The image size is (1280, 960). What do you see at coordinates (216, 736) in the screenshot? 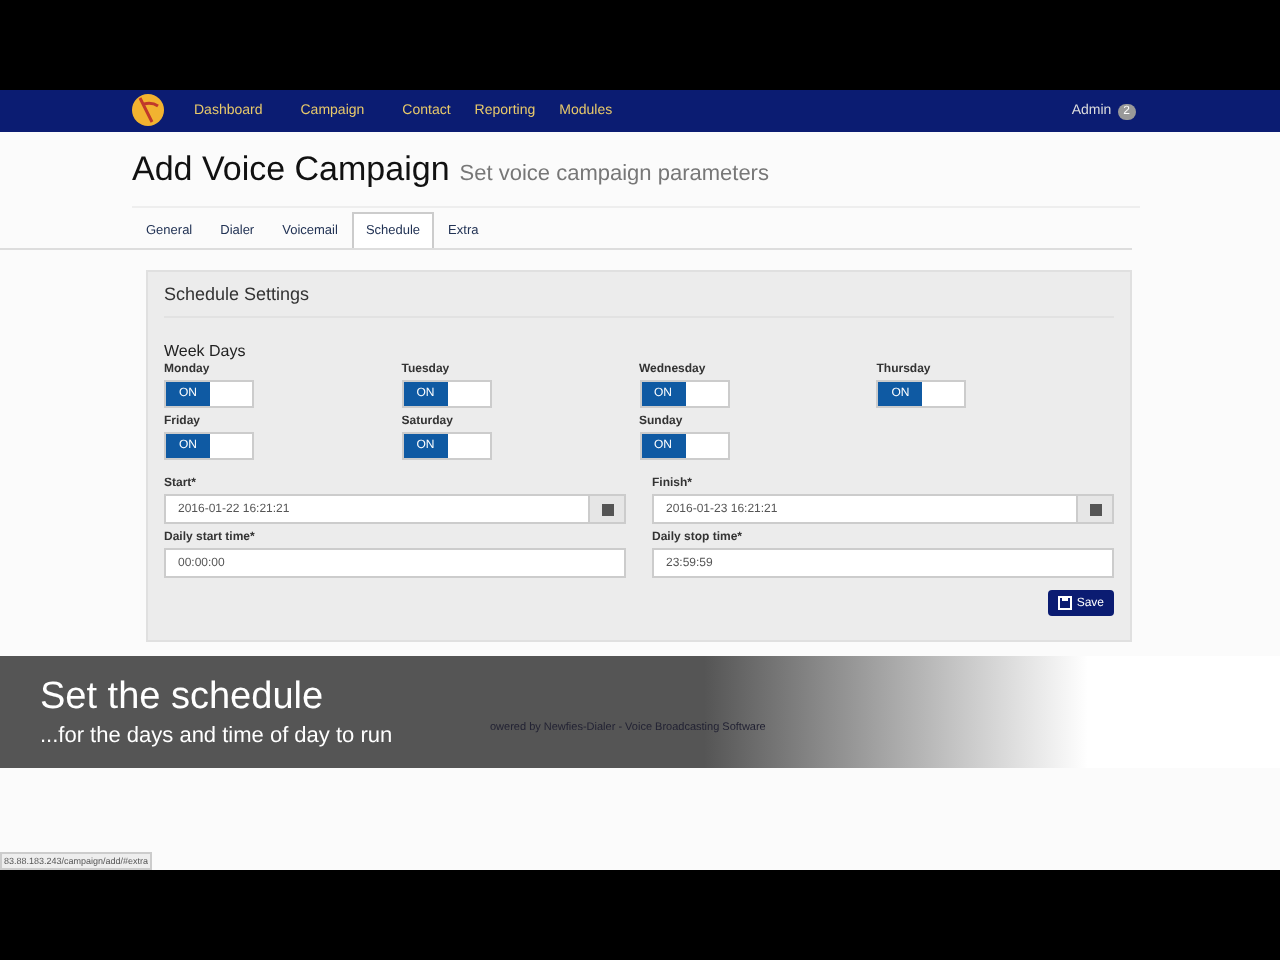
I see `caption-subtitle: ...for the days and time of day to run` at bounding box center [216, 736].